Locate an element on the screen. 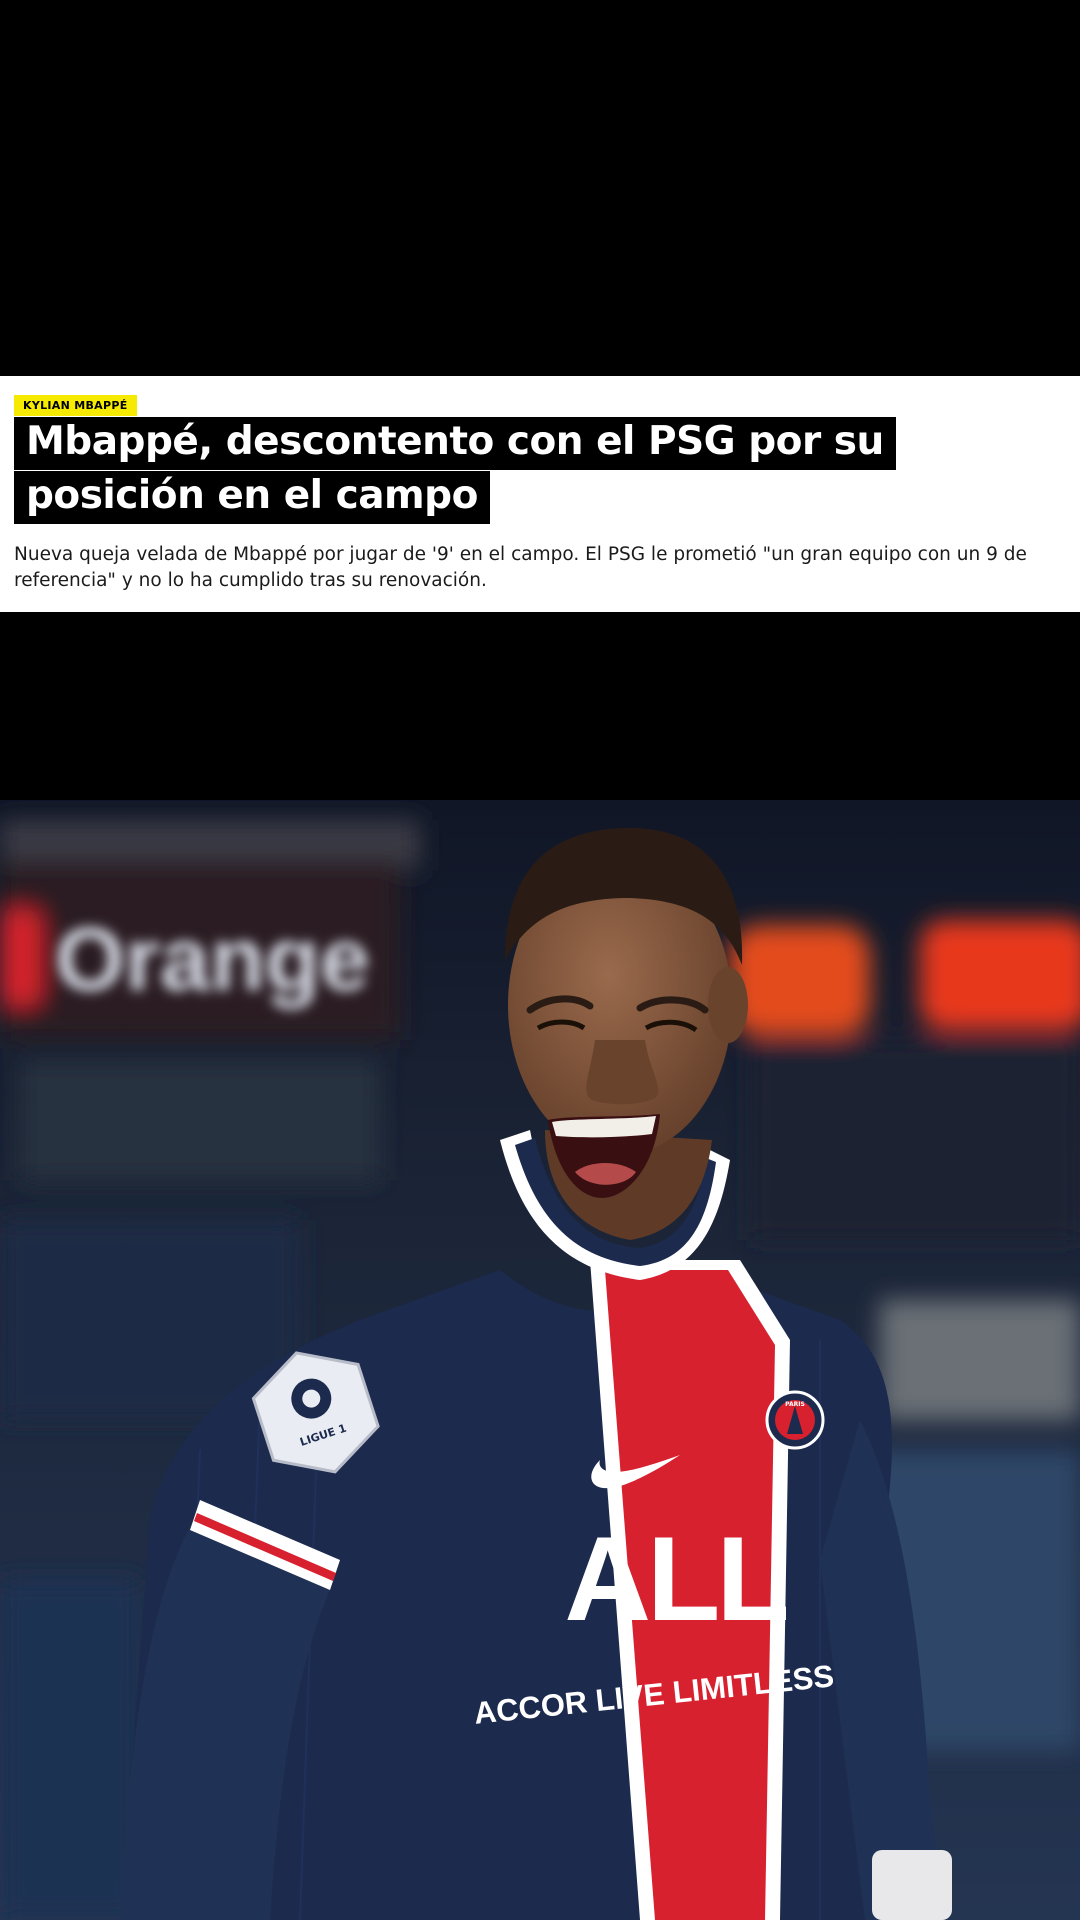 This screenshot has height=1920, width=1080. middle-black-area is located at coordinates (540, 706).